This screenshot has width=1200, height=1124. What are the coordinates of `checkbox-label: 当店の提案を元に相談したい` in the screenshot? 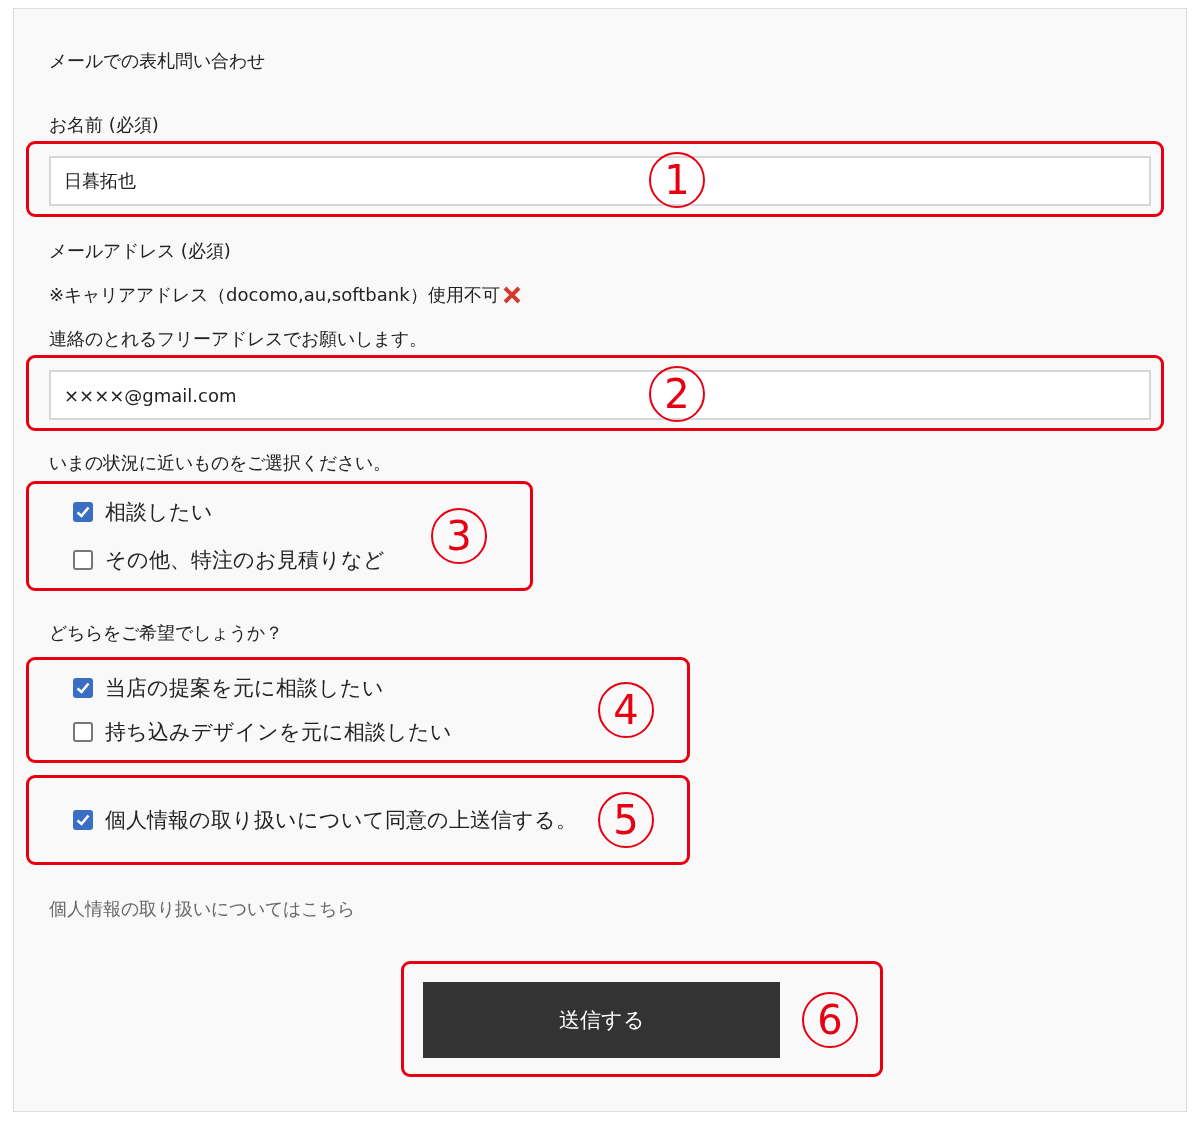 It's located at (244, 688).